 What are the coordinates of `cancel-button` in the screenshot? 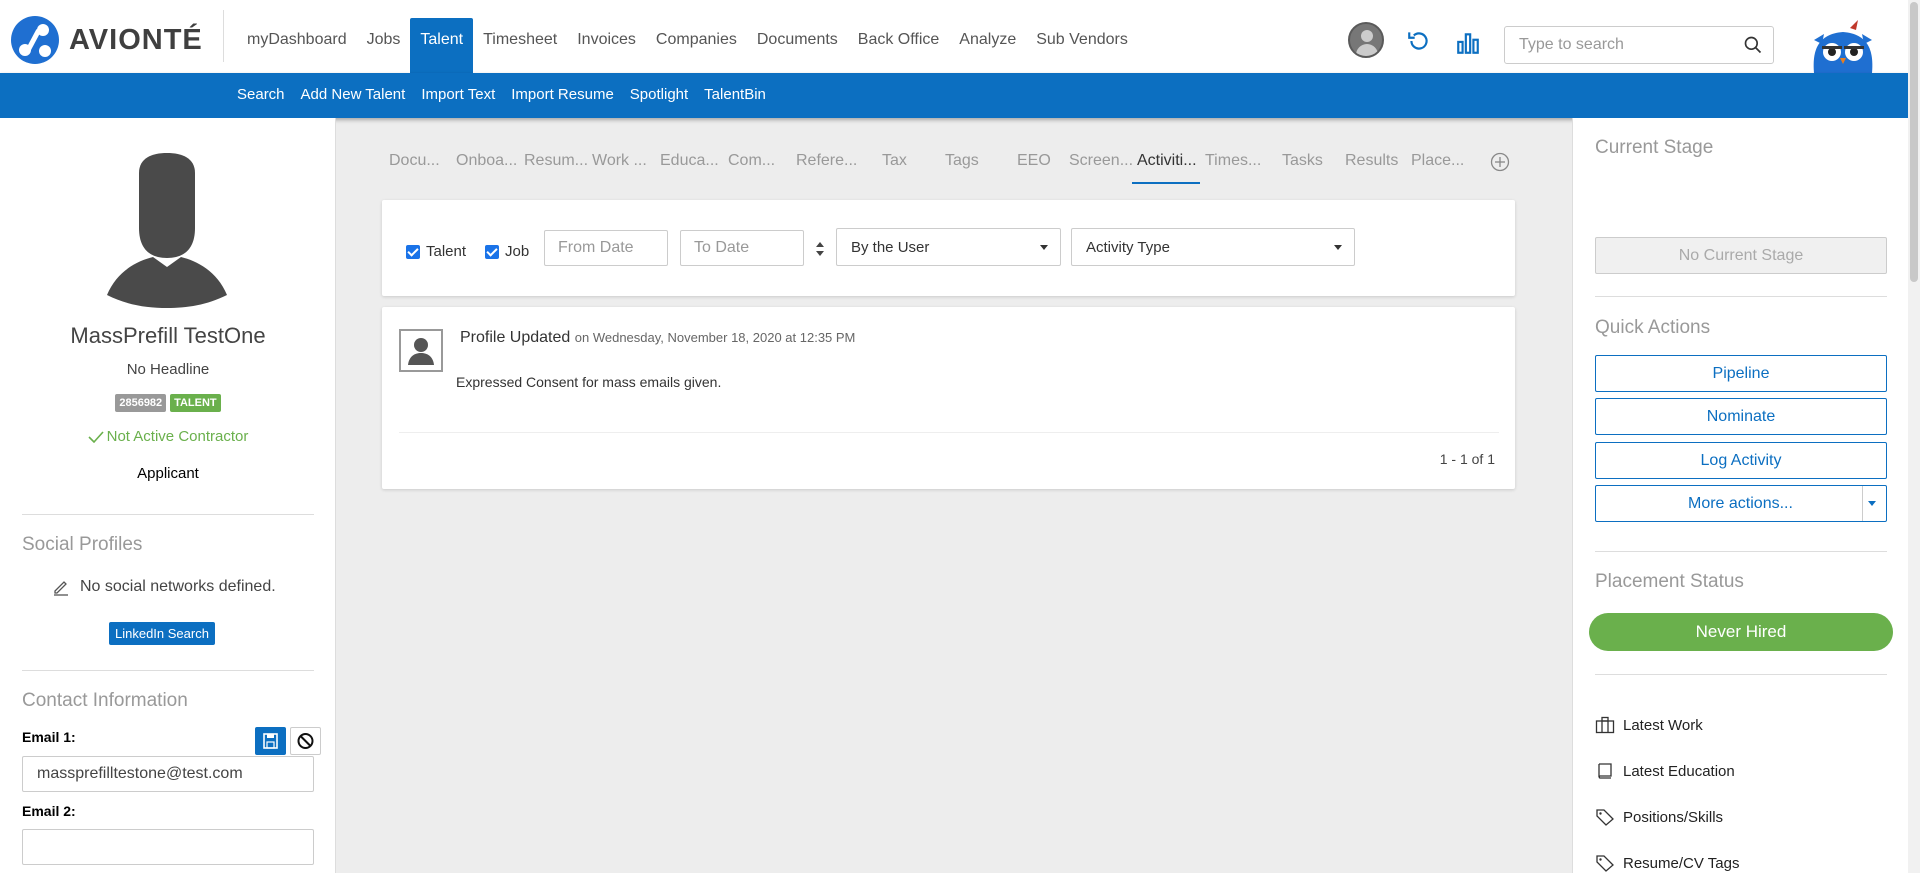 It's located at (305, 741).